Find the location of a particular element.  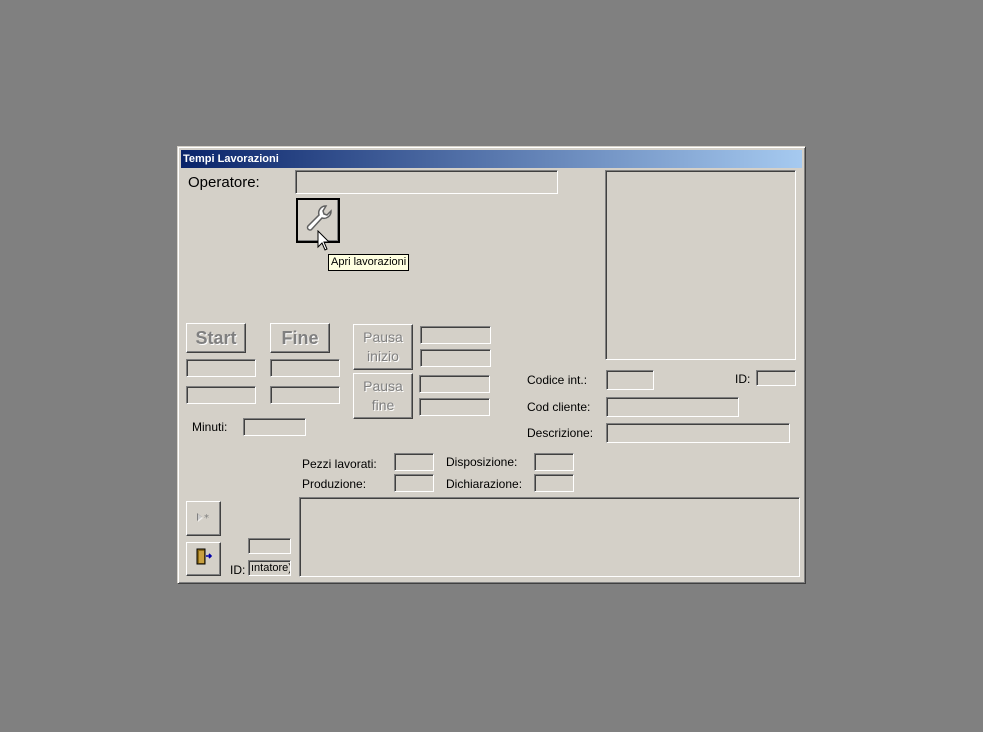

image-frame is located at coordinates (700, 265).